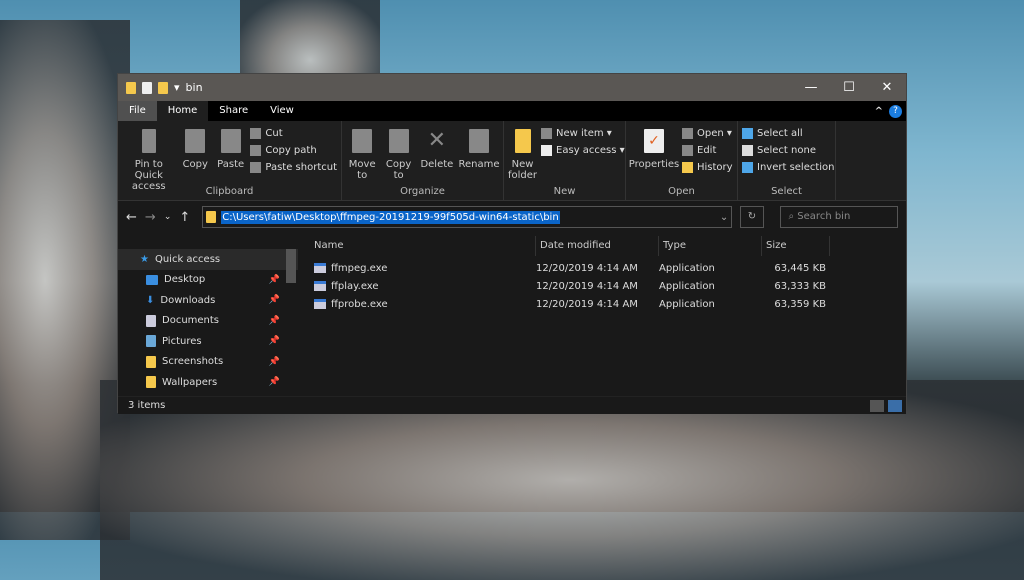  I want to click on invert-selection-button: Invert selection, so click(788, 167).